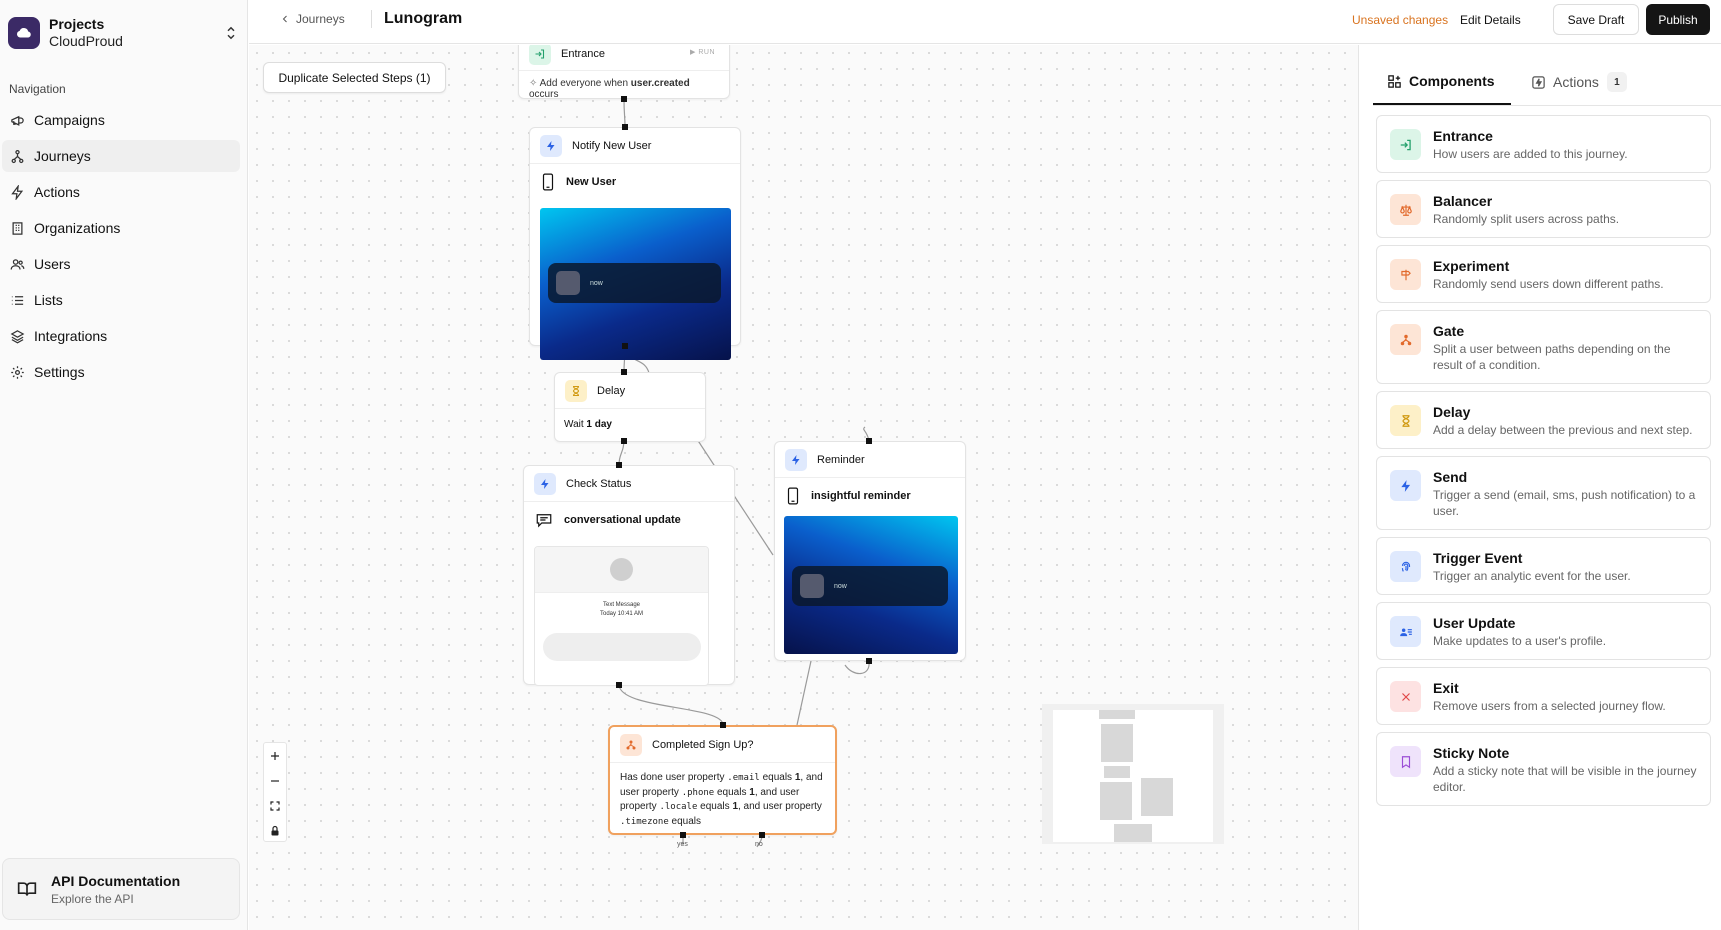 This screenshot has height=930, width=1721. I want to click on sidebar-item-journeys: Journeys, so click(121, 156).